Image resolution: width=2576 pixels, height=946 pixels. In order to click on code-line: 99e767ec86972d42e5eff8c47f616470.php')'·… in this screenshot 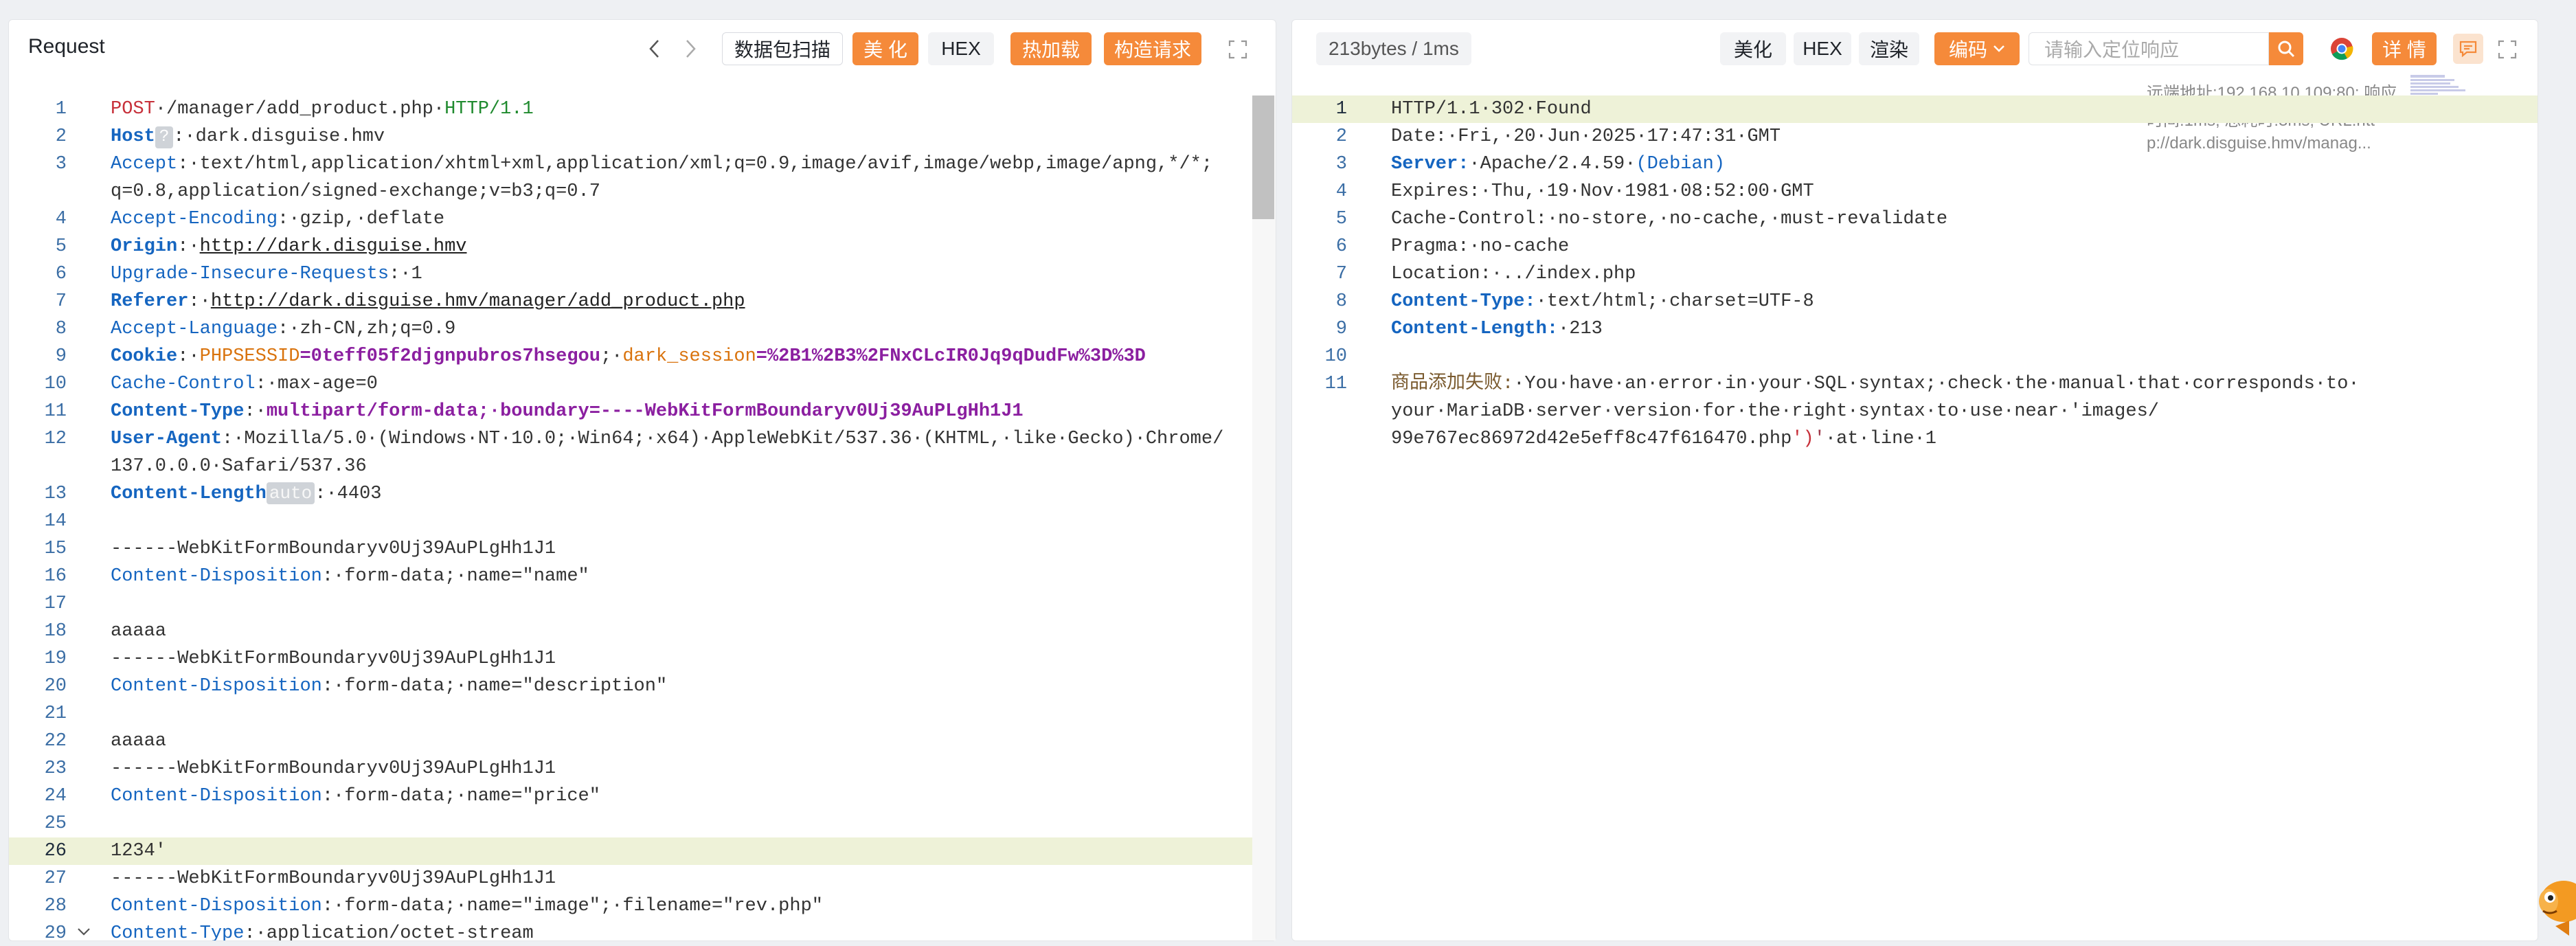, I will do `click(1915, 439)`.